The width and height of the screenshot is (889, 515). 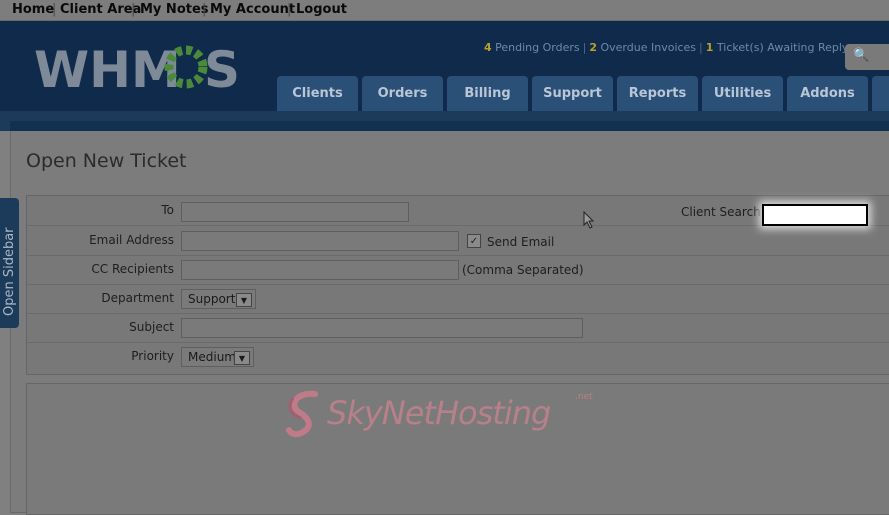 What do you see at coordinates (710, 47) in the screenshot?
I see `tickets-count: 1` at bounding box center [710, 47].